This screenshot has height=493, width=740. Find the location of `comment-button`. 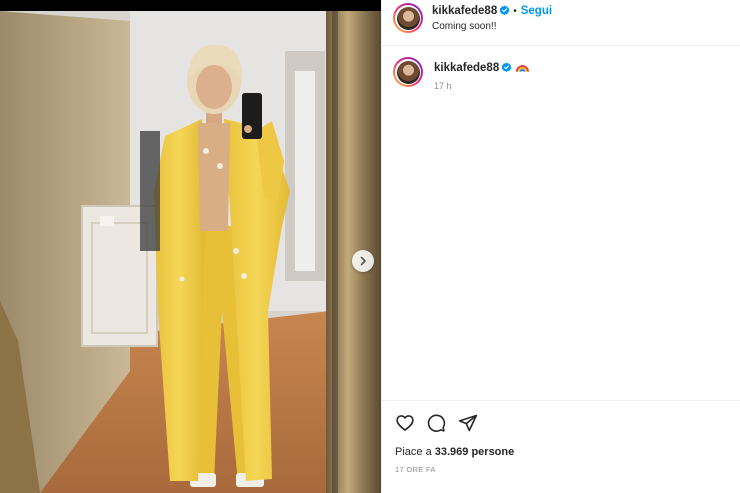

comment-button is located at coordinates (436, 423).